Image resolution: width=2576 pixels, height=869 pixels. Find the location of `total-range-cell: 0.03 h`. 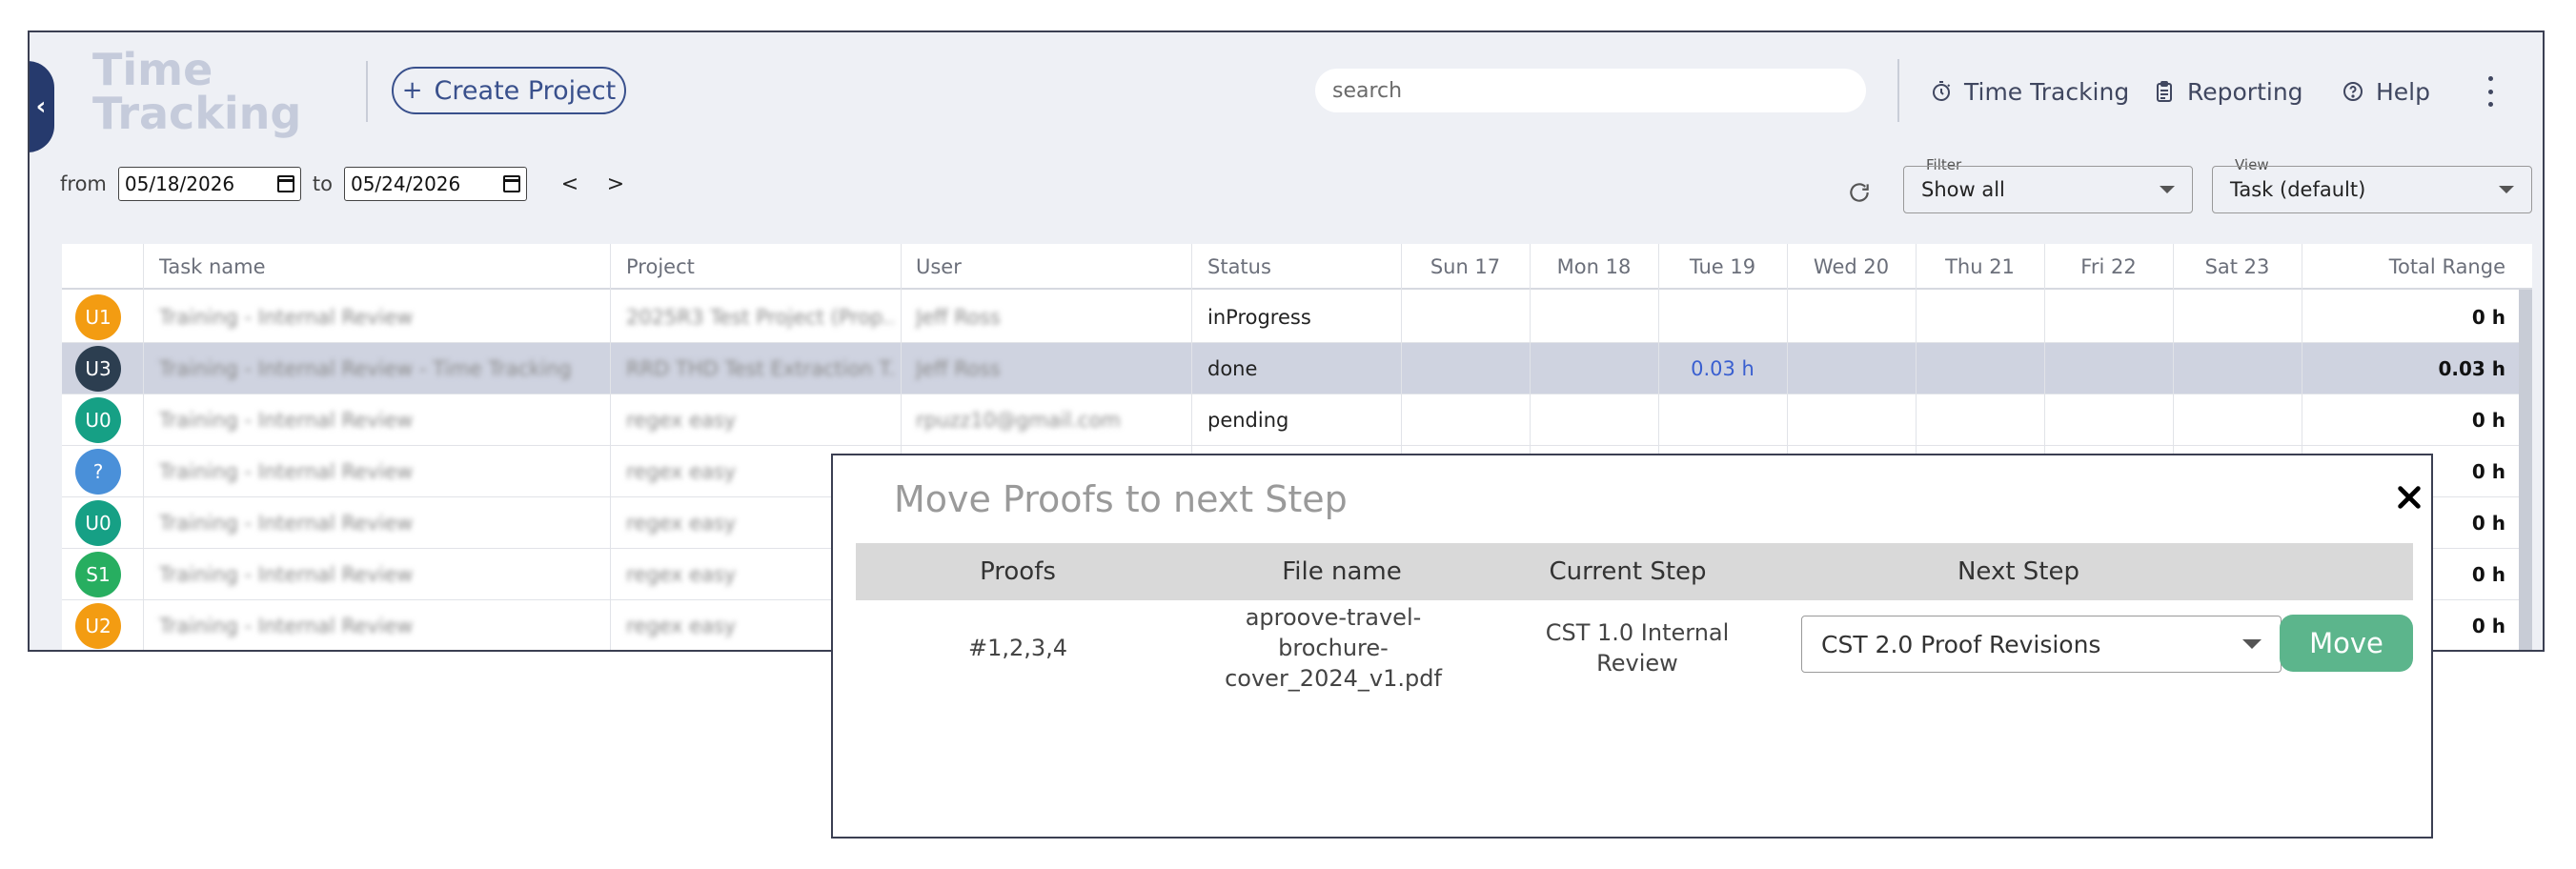

total-range-cell: 0.03 h is located at coordinates (2471, 368).